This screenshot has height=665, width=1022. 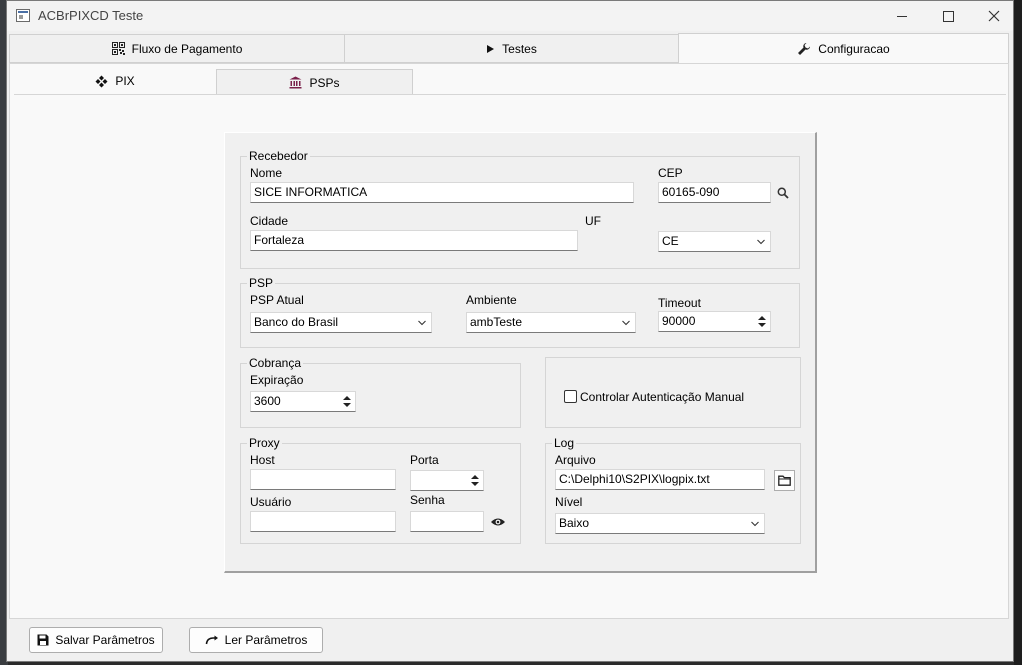 What do you see at coordinates (101, 81) in the screenshot?
I see `pix-logo-icon` at bounding box center [101, 81].